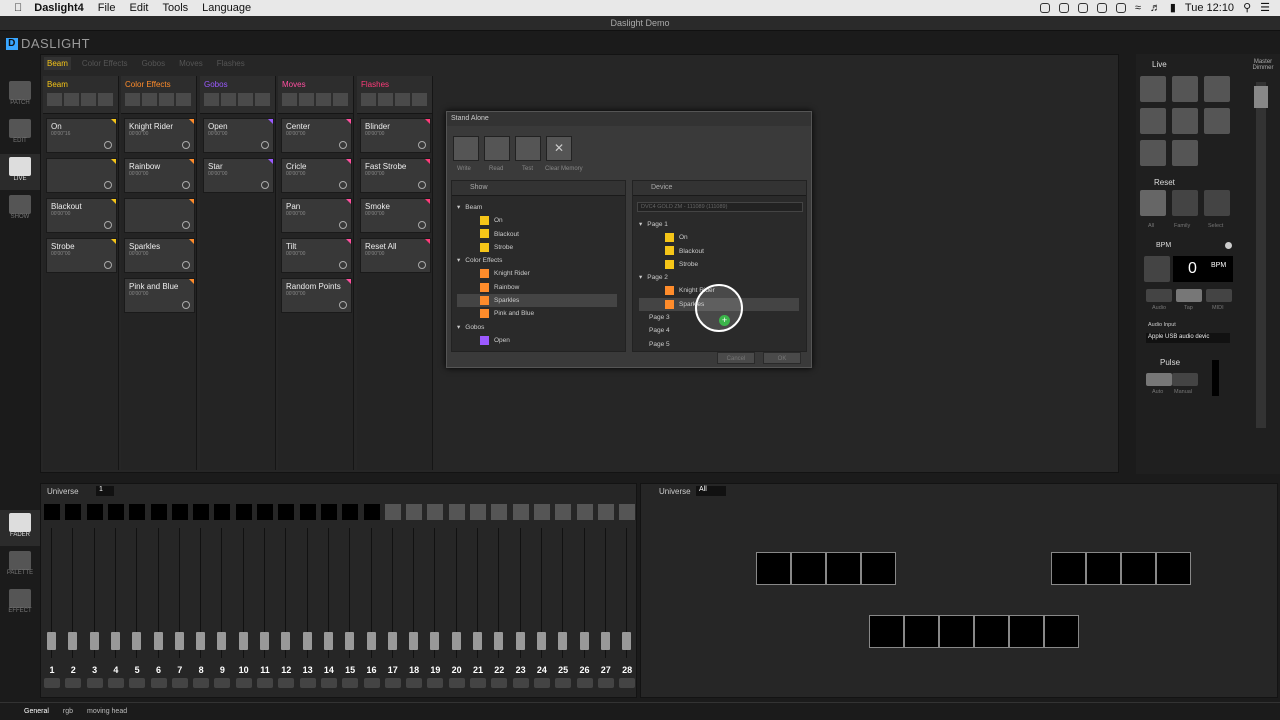  Describe the element at coordinates (435, 595) in the screenshot. I see `fader-channel: 19` at that location.